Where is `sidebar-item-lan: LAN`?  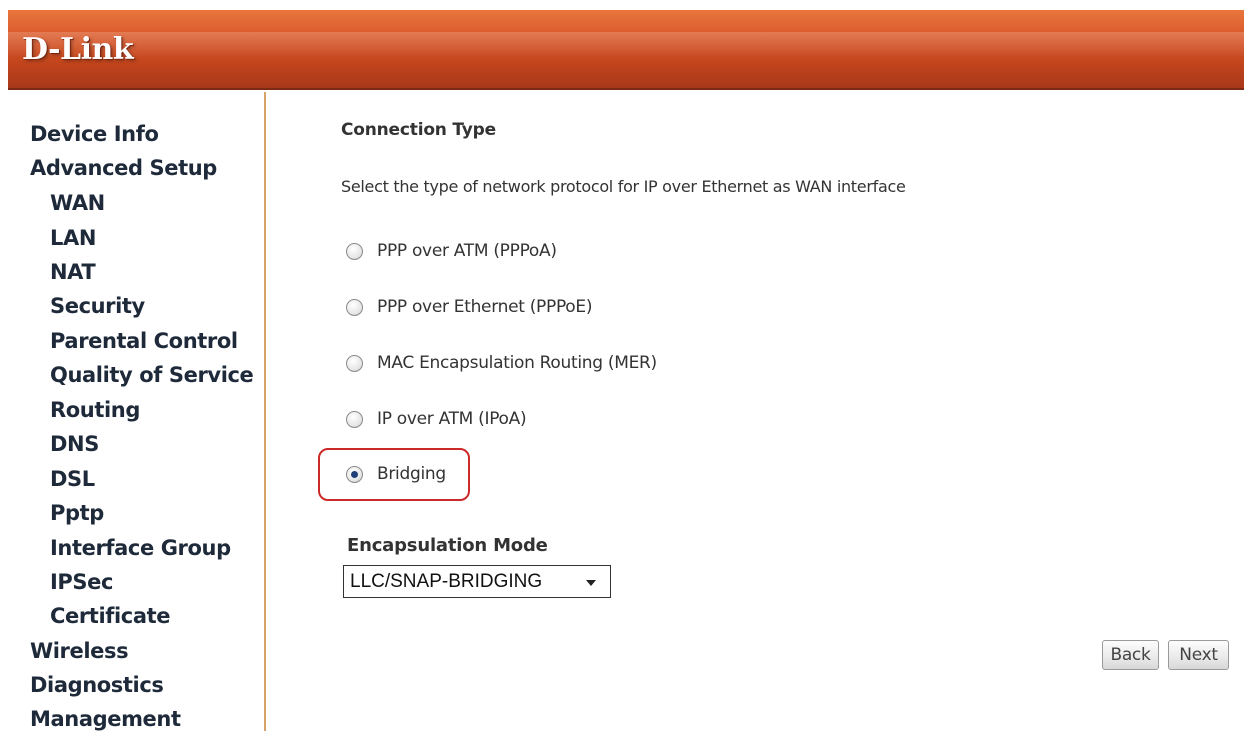 sidebar-item-lan: LAN is located at coordinates (73, 238).